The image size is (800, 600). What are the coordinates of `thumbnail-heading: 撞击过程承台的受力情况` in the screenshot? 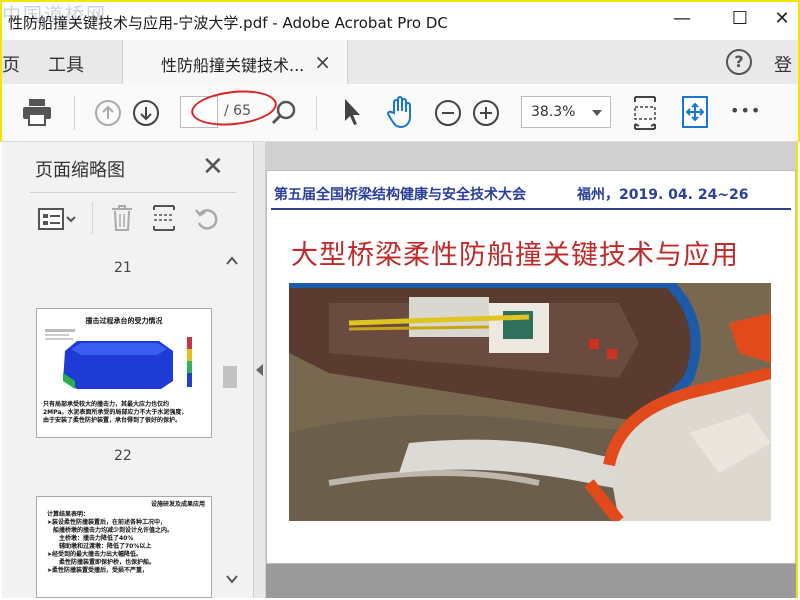 It's located at (124, 321).